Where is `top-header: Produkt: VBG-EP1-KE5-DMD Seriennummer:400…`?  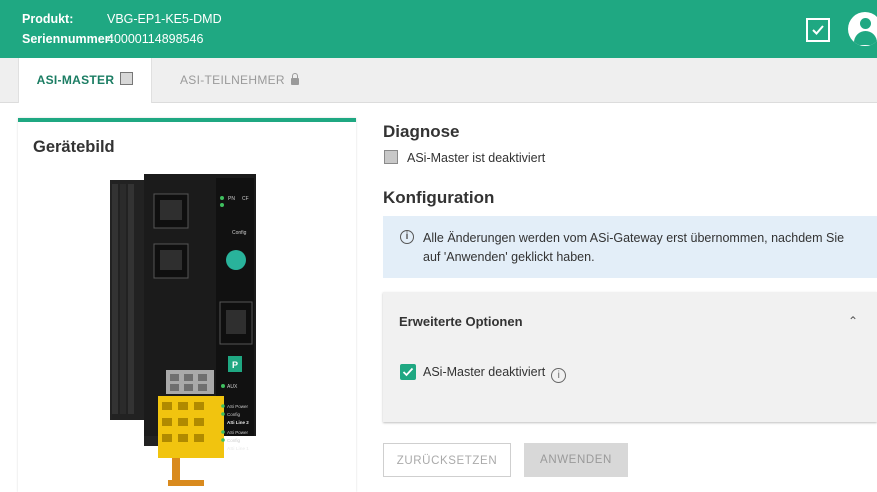
top-header: Produkt: VBG-EP1-KE5-DMD Seriennummer:400… is located at coordinates (438, 29).